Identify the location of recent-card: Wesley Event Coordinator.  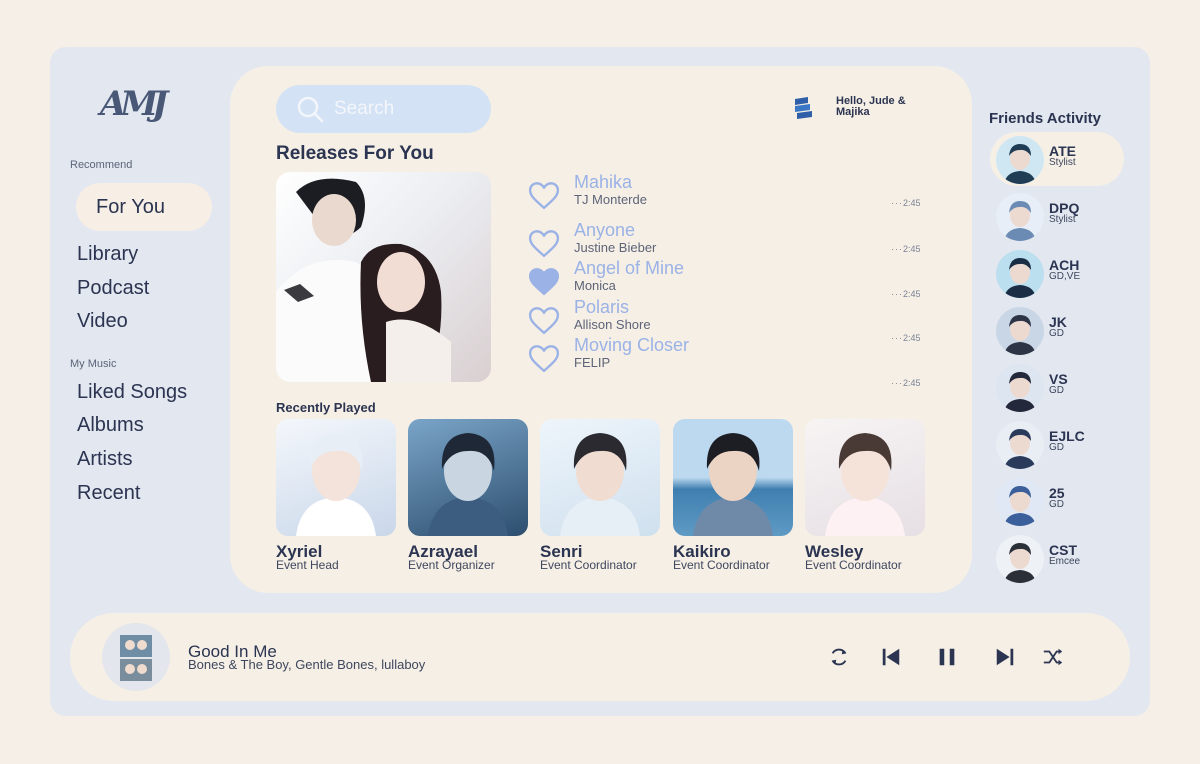
(865, 495).